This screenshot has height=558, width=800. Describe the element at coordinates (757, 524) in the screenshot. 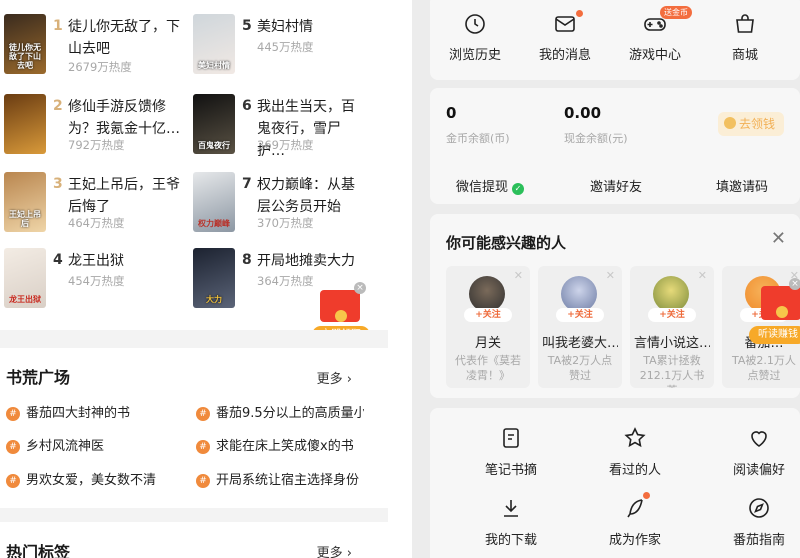

I see `guide-button: 番茄指南` at that location.